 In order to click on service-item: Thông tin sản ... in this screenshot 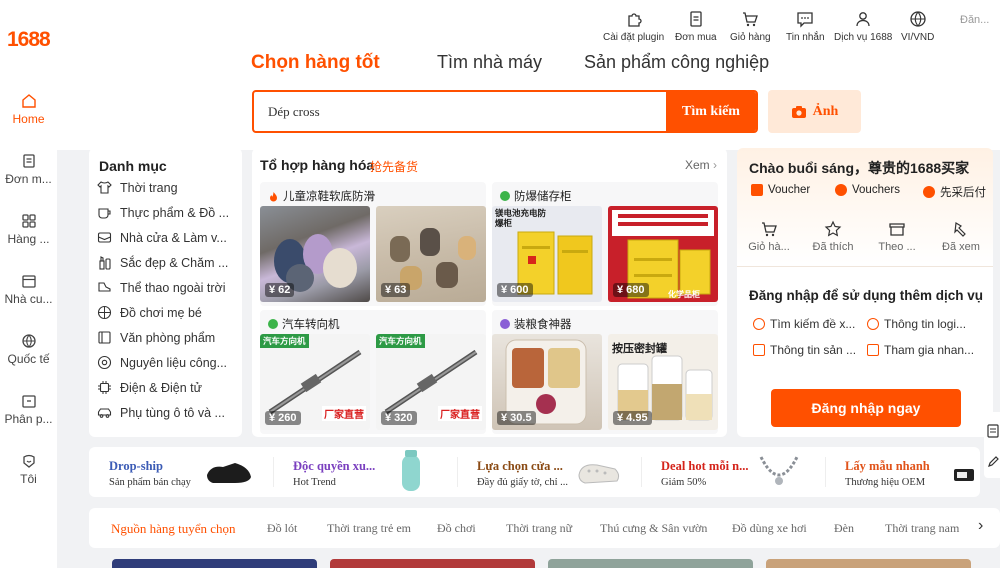, I will do `click(804, 350)`.